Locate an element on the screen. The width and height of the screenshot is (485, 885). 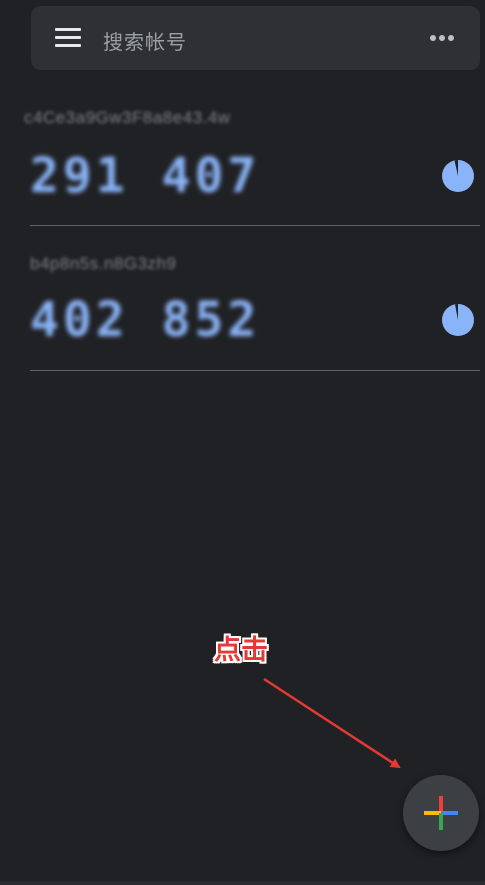
nav-bar-edge is located at coordinates (242, 883).